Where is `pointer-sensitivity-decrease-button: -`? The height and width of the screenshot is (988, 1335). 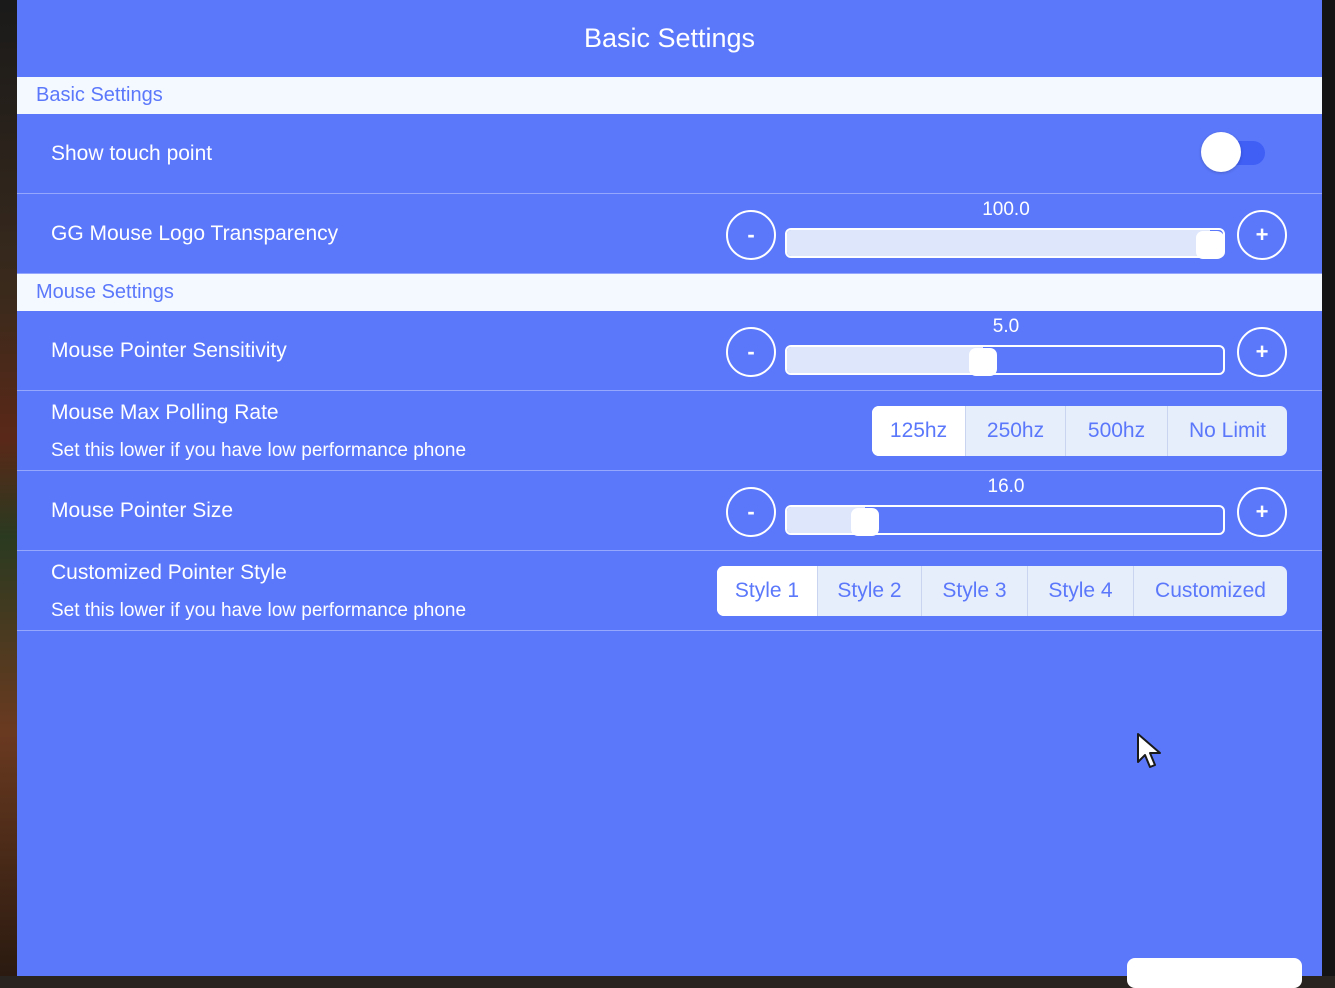 pointer-sensitivity-decrease-button: - is located at coordinates (751, 352).